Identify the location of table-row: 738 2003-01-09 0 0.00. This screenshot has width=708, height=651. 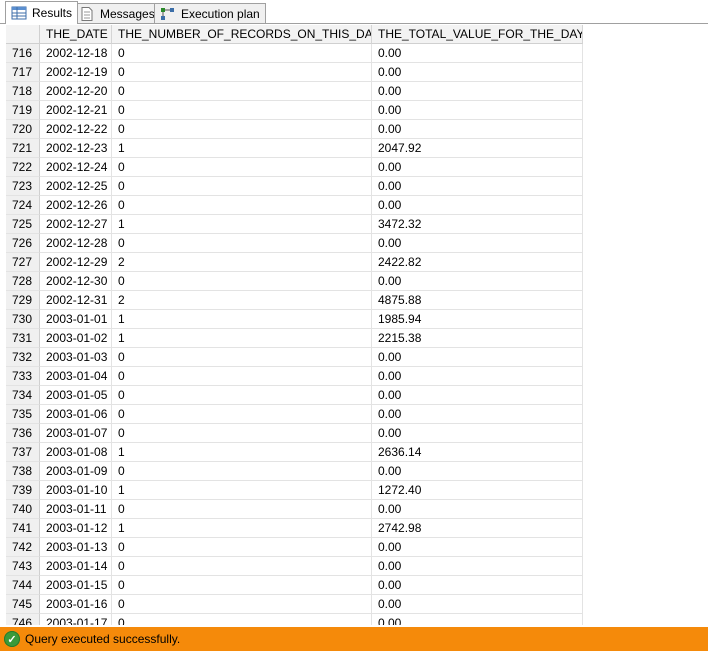
(294, 471).